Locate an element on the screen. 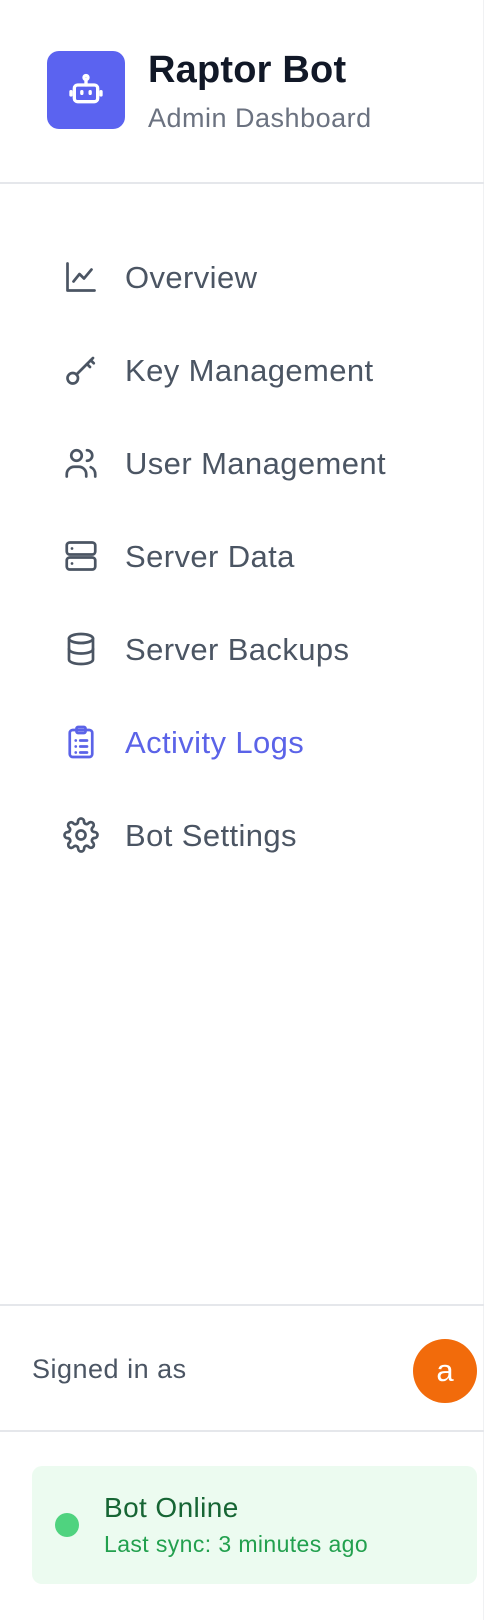 The image size is (500, 1620). gear-icon is located at coordinates (81, 835).